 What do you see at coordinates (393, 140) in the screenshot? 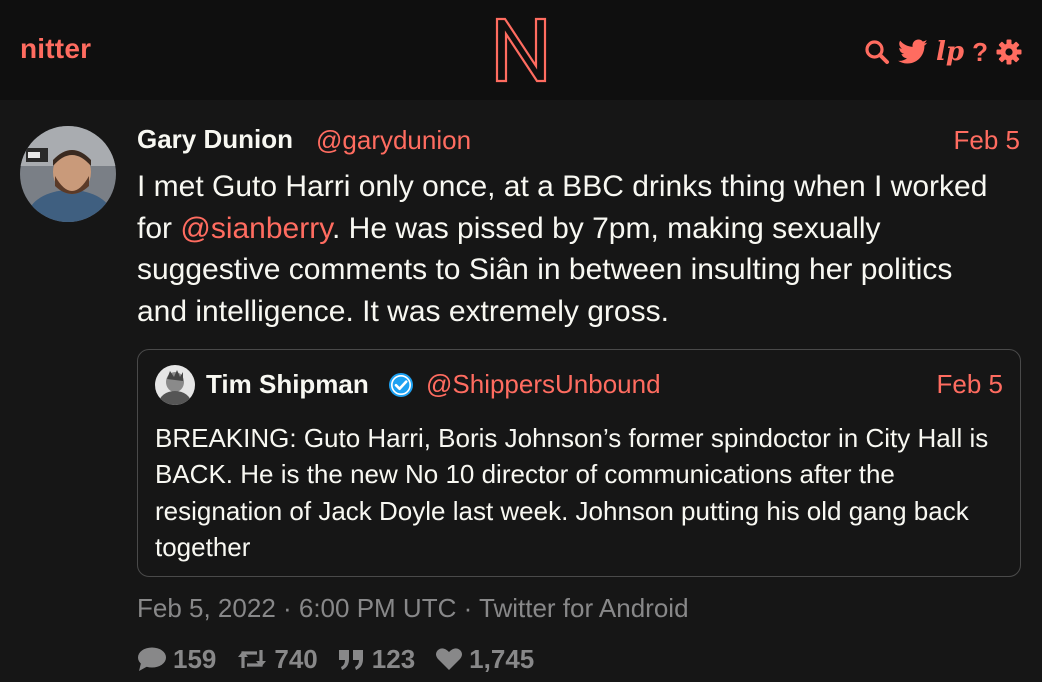
I see `username-link: @garydunion` at bounding box center [393, 140].